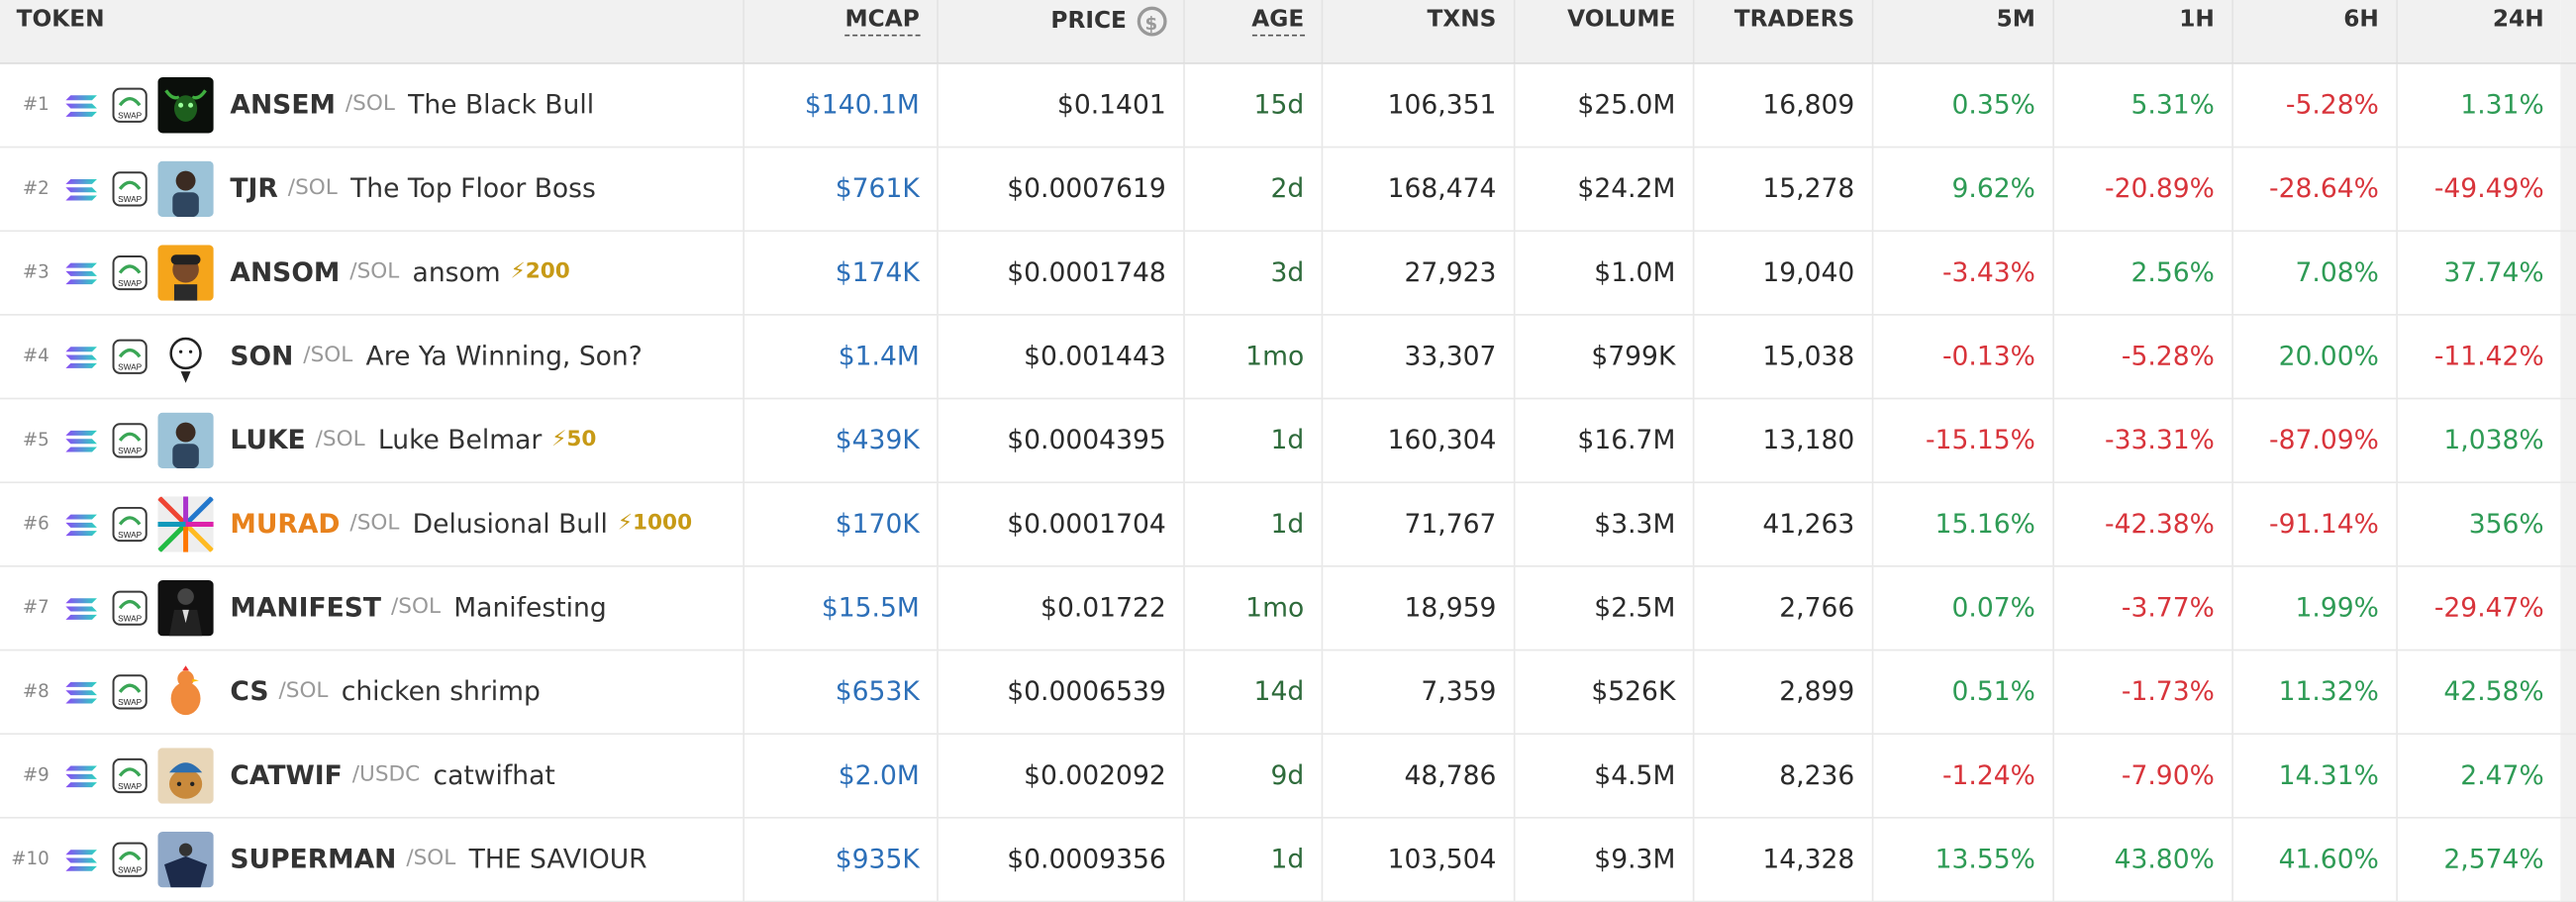 This screenshot has height=902, width=2576. I want to click on price-cell: $0.002092, so click(1061, 775).